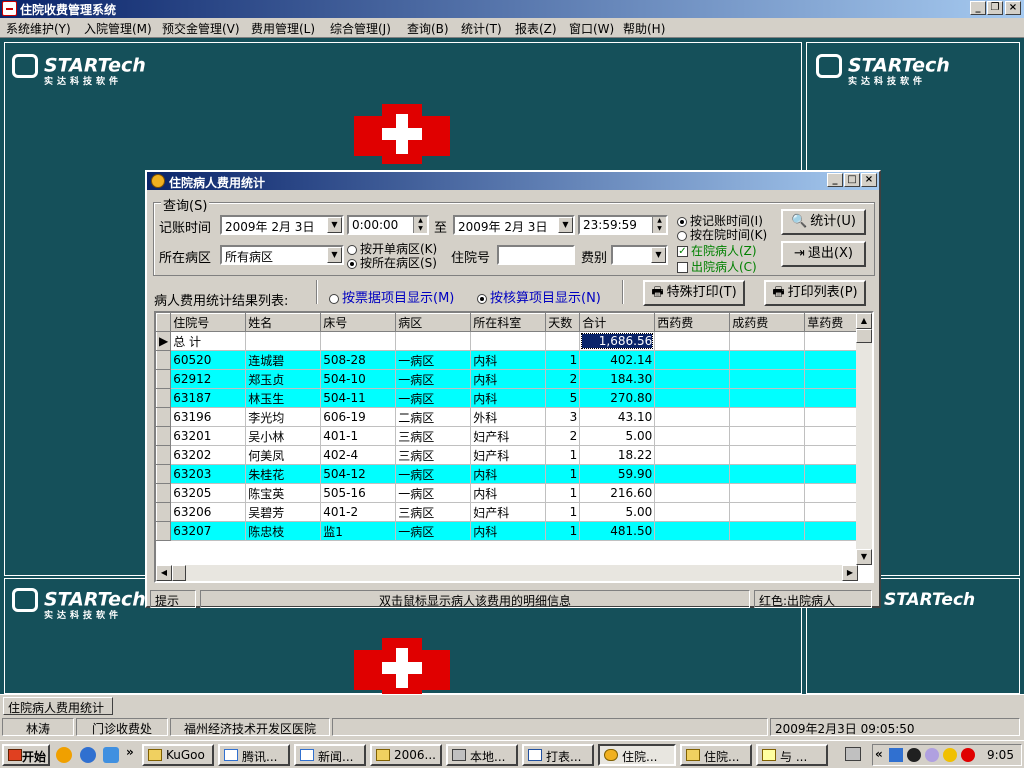 Image resolution: width=1024 pixels, height=768 pixels. Describe the element at coordinates (511, 455) in the screenshot. I see `table-row: 63202 何美凤 402-4 三病区 妇产科 1 18.22` at that location.